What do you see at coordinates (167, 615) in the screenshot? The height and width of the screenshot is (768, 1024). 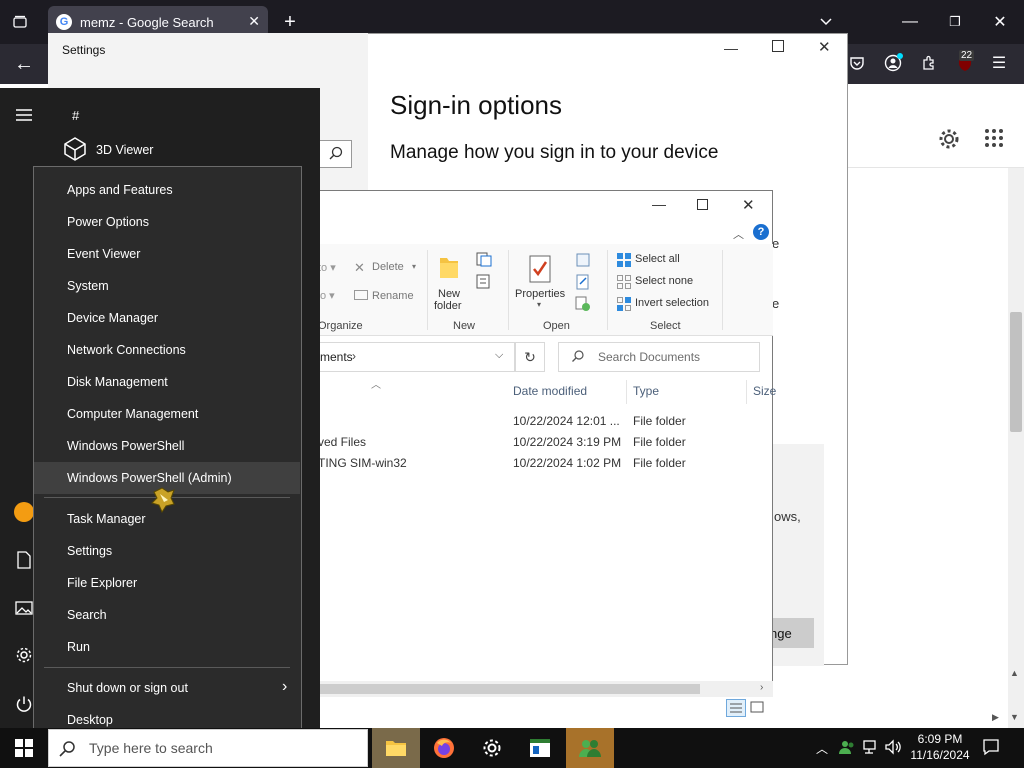 I see `menu-item-search: Search` at bounding box center [167, 615].